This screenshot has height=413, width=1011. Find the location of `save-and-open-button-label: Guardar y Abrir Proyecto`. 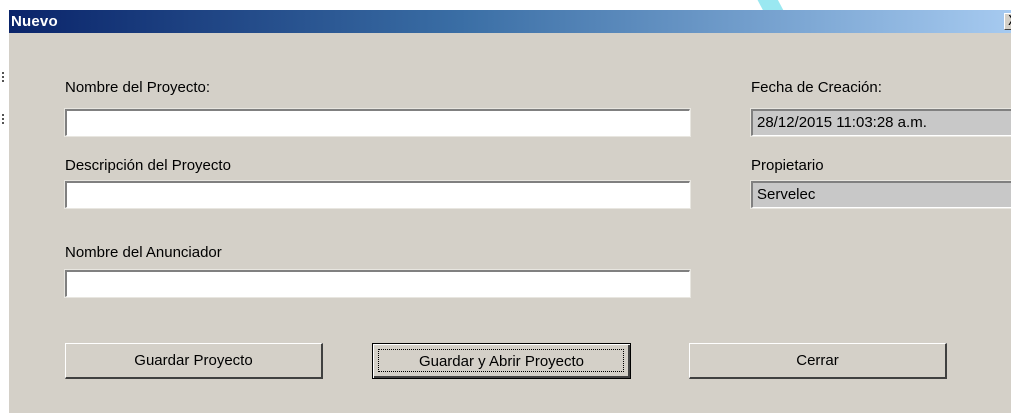

save-and-open-button-label: Guardar y Abrir Proyecto is located at coordinates (501, 361).